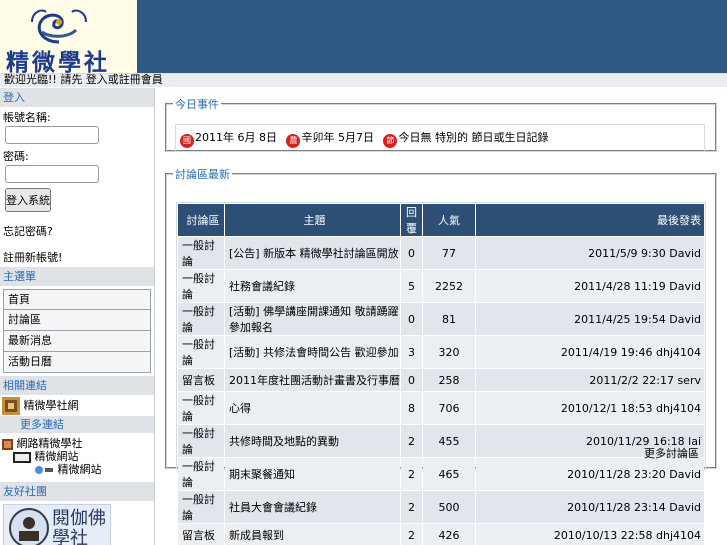 The width and height of the screenshot is (727, 545). I want to click on link-row-5: 精微網站, so click(77, 469).